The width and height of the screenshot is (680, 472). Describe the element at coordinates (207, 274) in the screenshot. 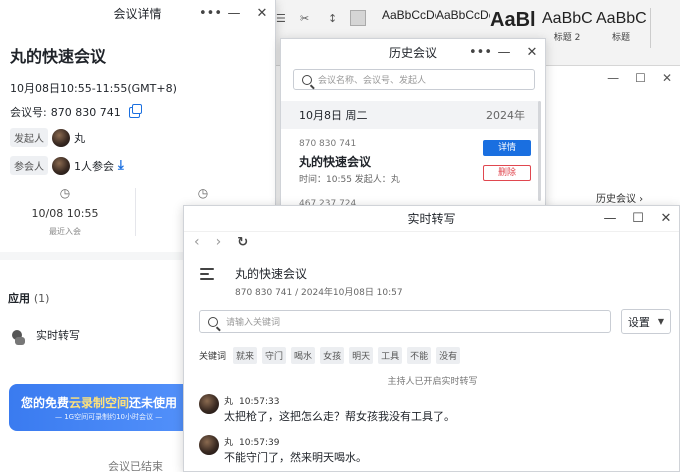

I see `menu-icon` at that location.